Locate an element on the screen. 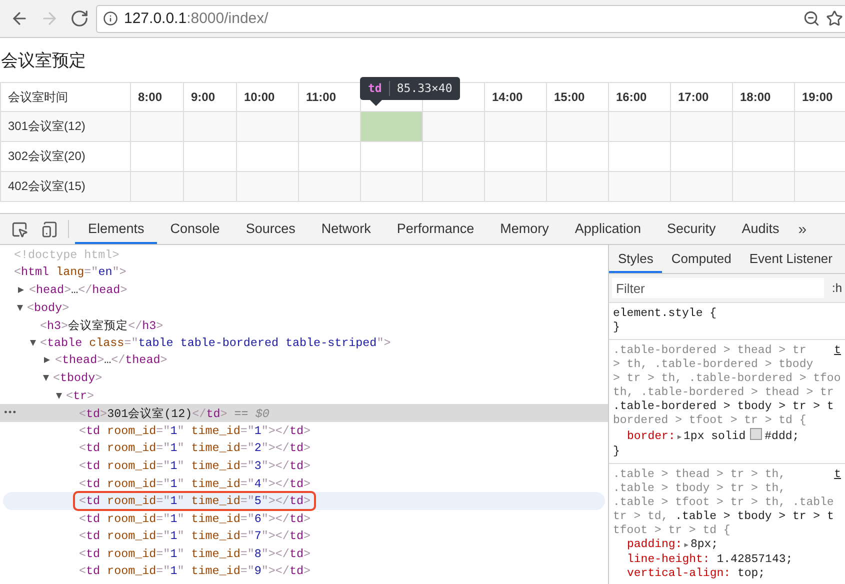 The width and height of the screenshot is (845, 584). url-text: 127.0.0.1:8000/index/ is located at coordinates (196, 18).